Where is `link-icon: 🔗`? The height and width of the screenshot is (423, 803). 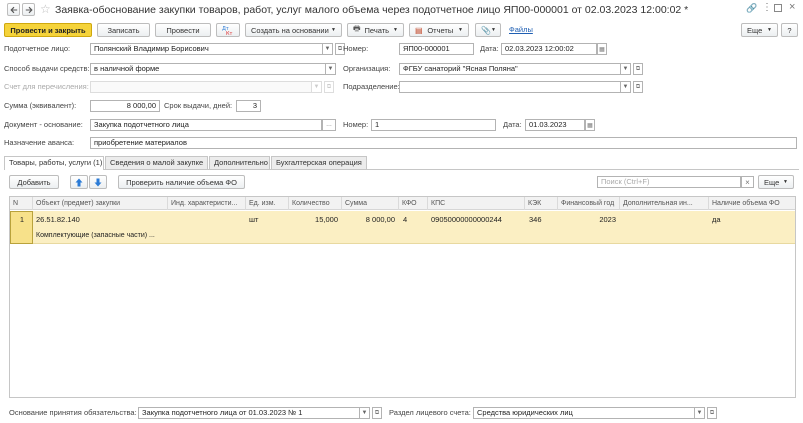
link-icon: 🔗 is located at coordinates (751, 8).